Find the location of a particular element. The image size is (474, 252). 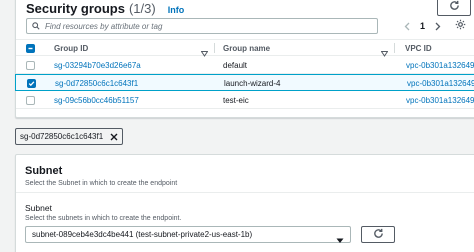

column-header-group-id: Group ID is located at coordinates (71, 48).